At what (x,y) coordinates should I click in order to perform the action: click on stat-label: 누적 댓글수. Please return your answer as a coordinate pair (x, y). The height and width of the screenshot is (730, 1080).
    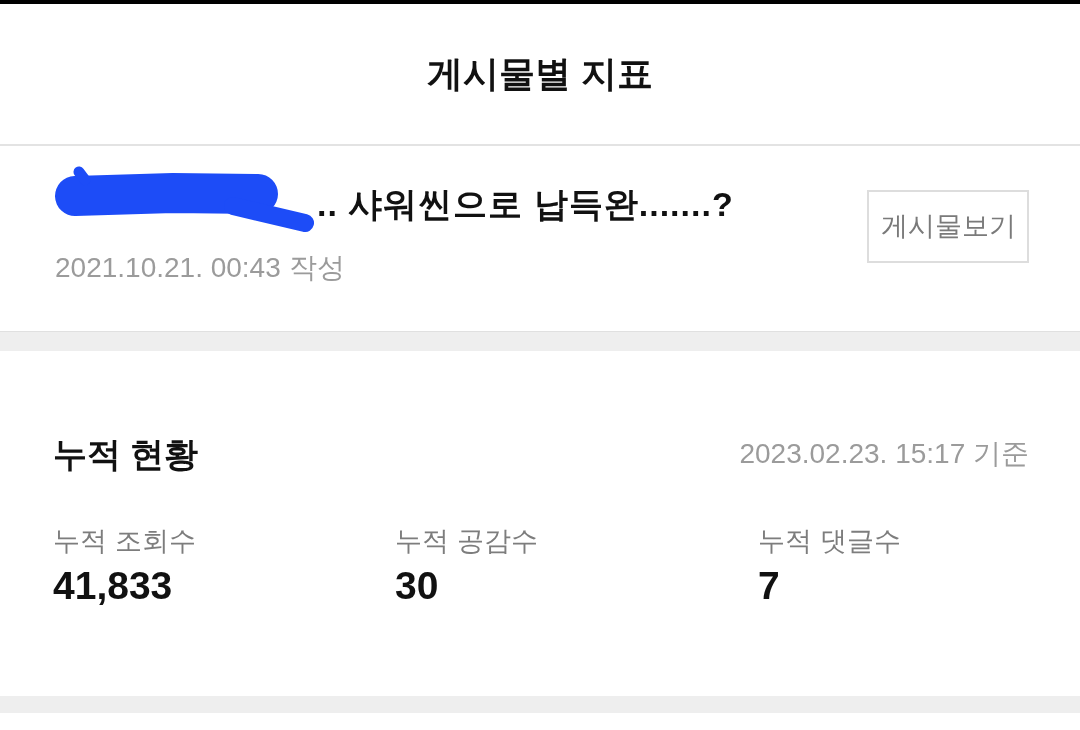
    Looking at the image, I should click on (829, 541).